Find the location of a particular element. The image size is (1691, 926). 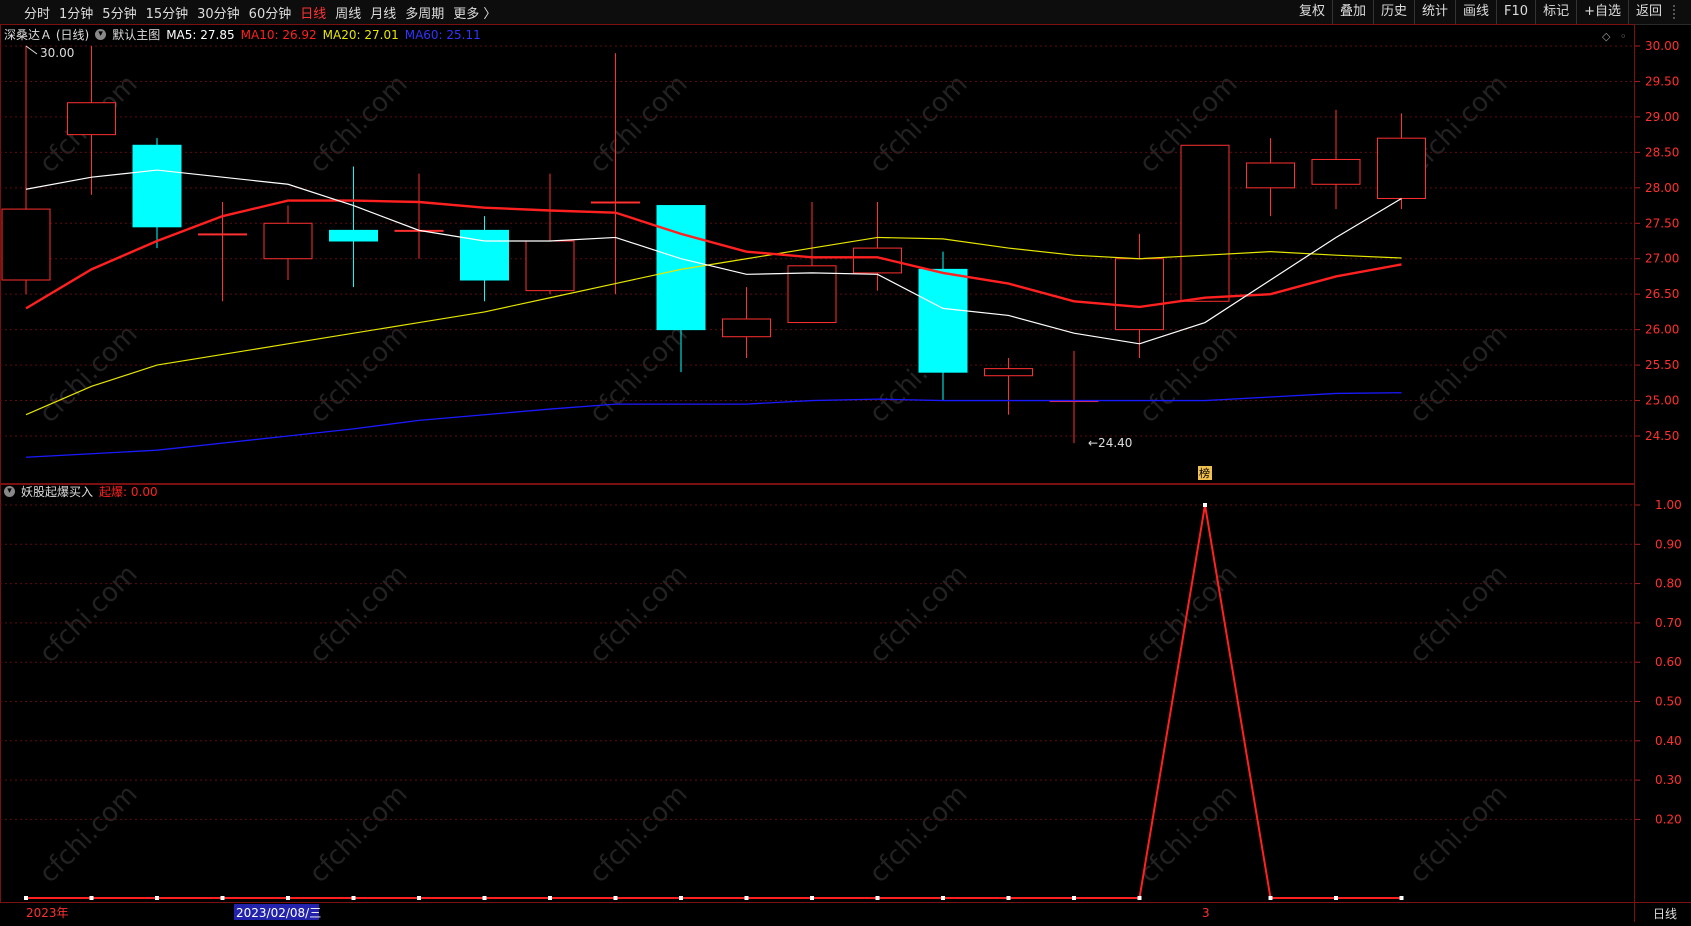

period-tab-1: 1分钟 is located at coordinates (76, 12).